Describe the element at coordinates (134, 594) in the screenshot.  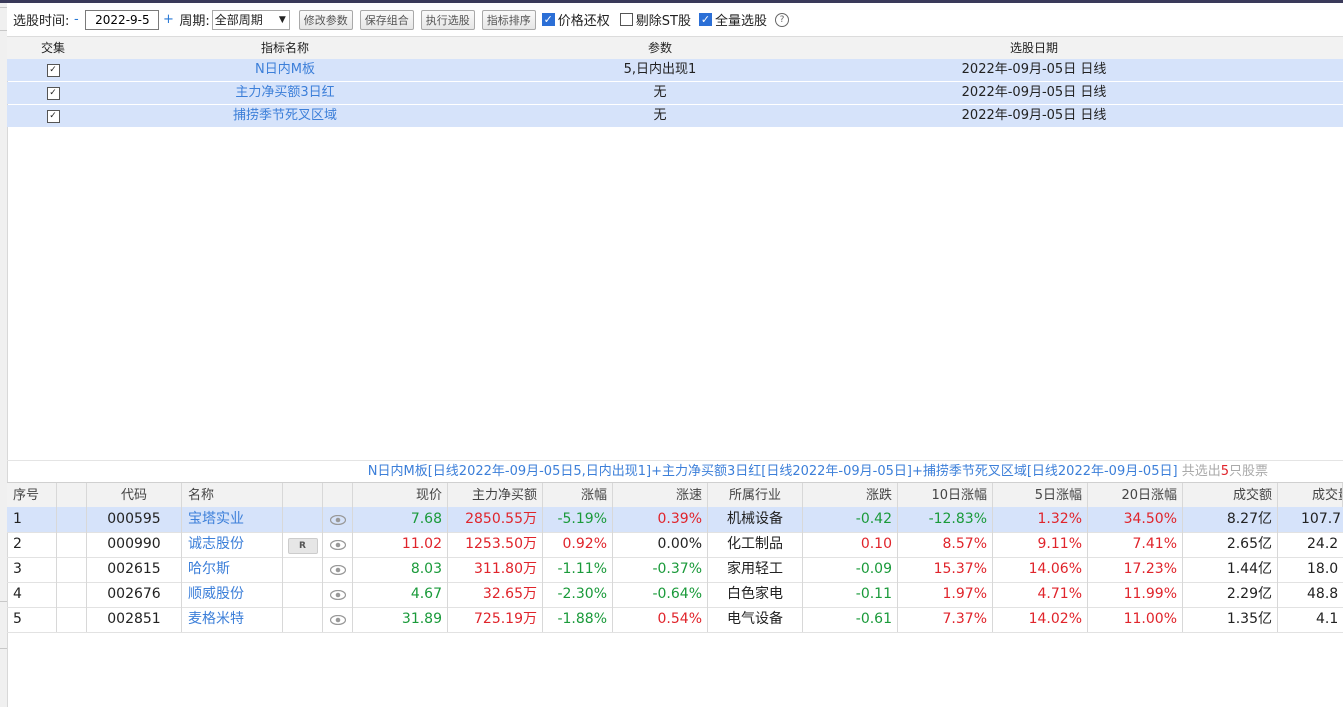
I see `stock-code: 002676` at that location.